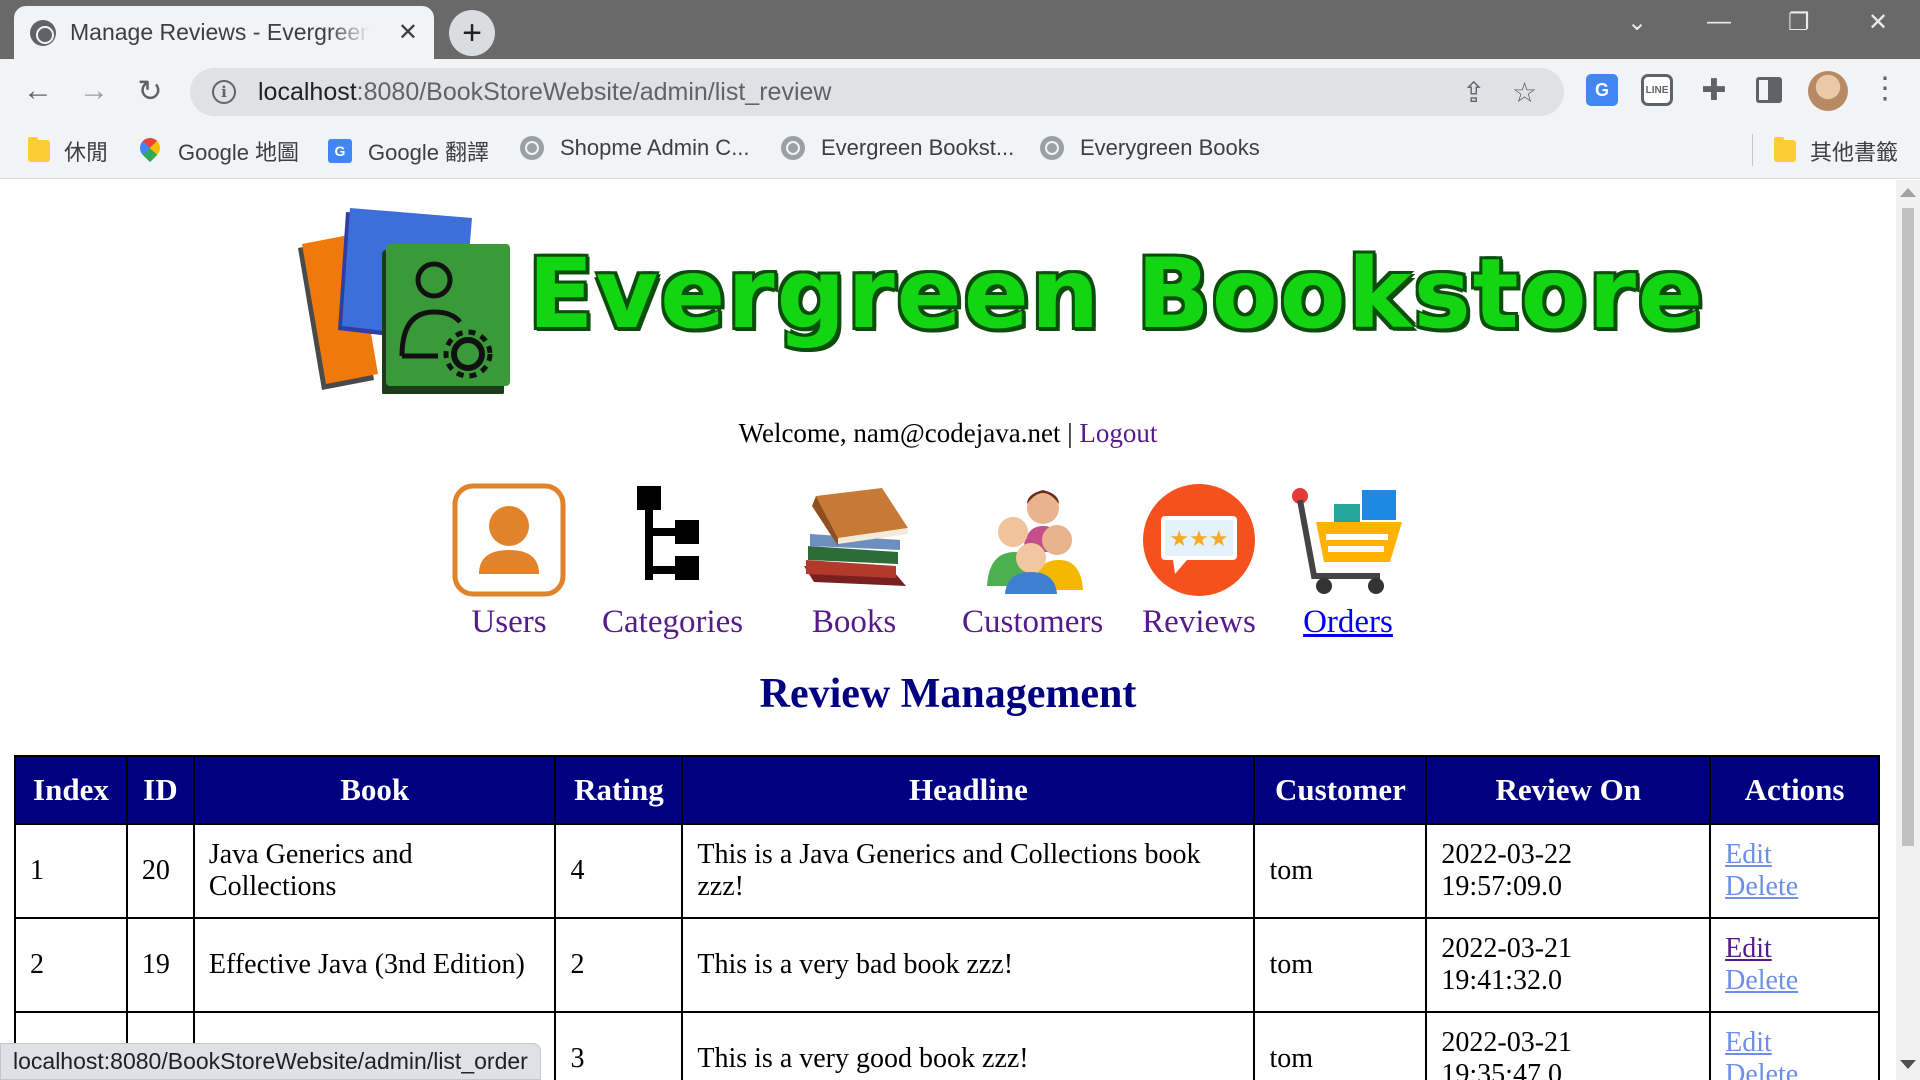 The image size is (1920, 1080). I want to click on side-panel-icon, so click(1769, 90).